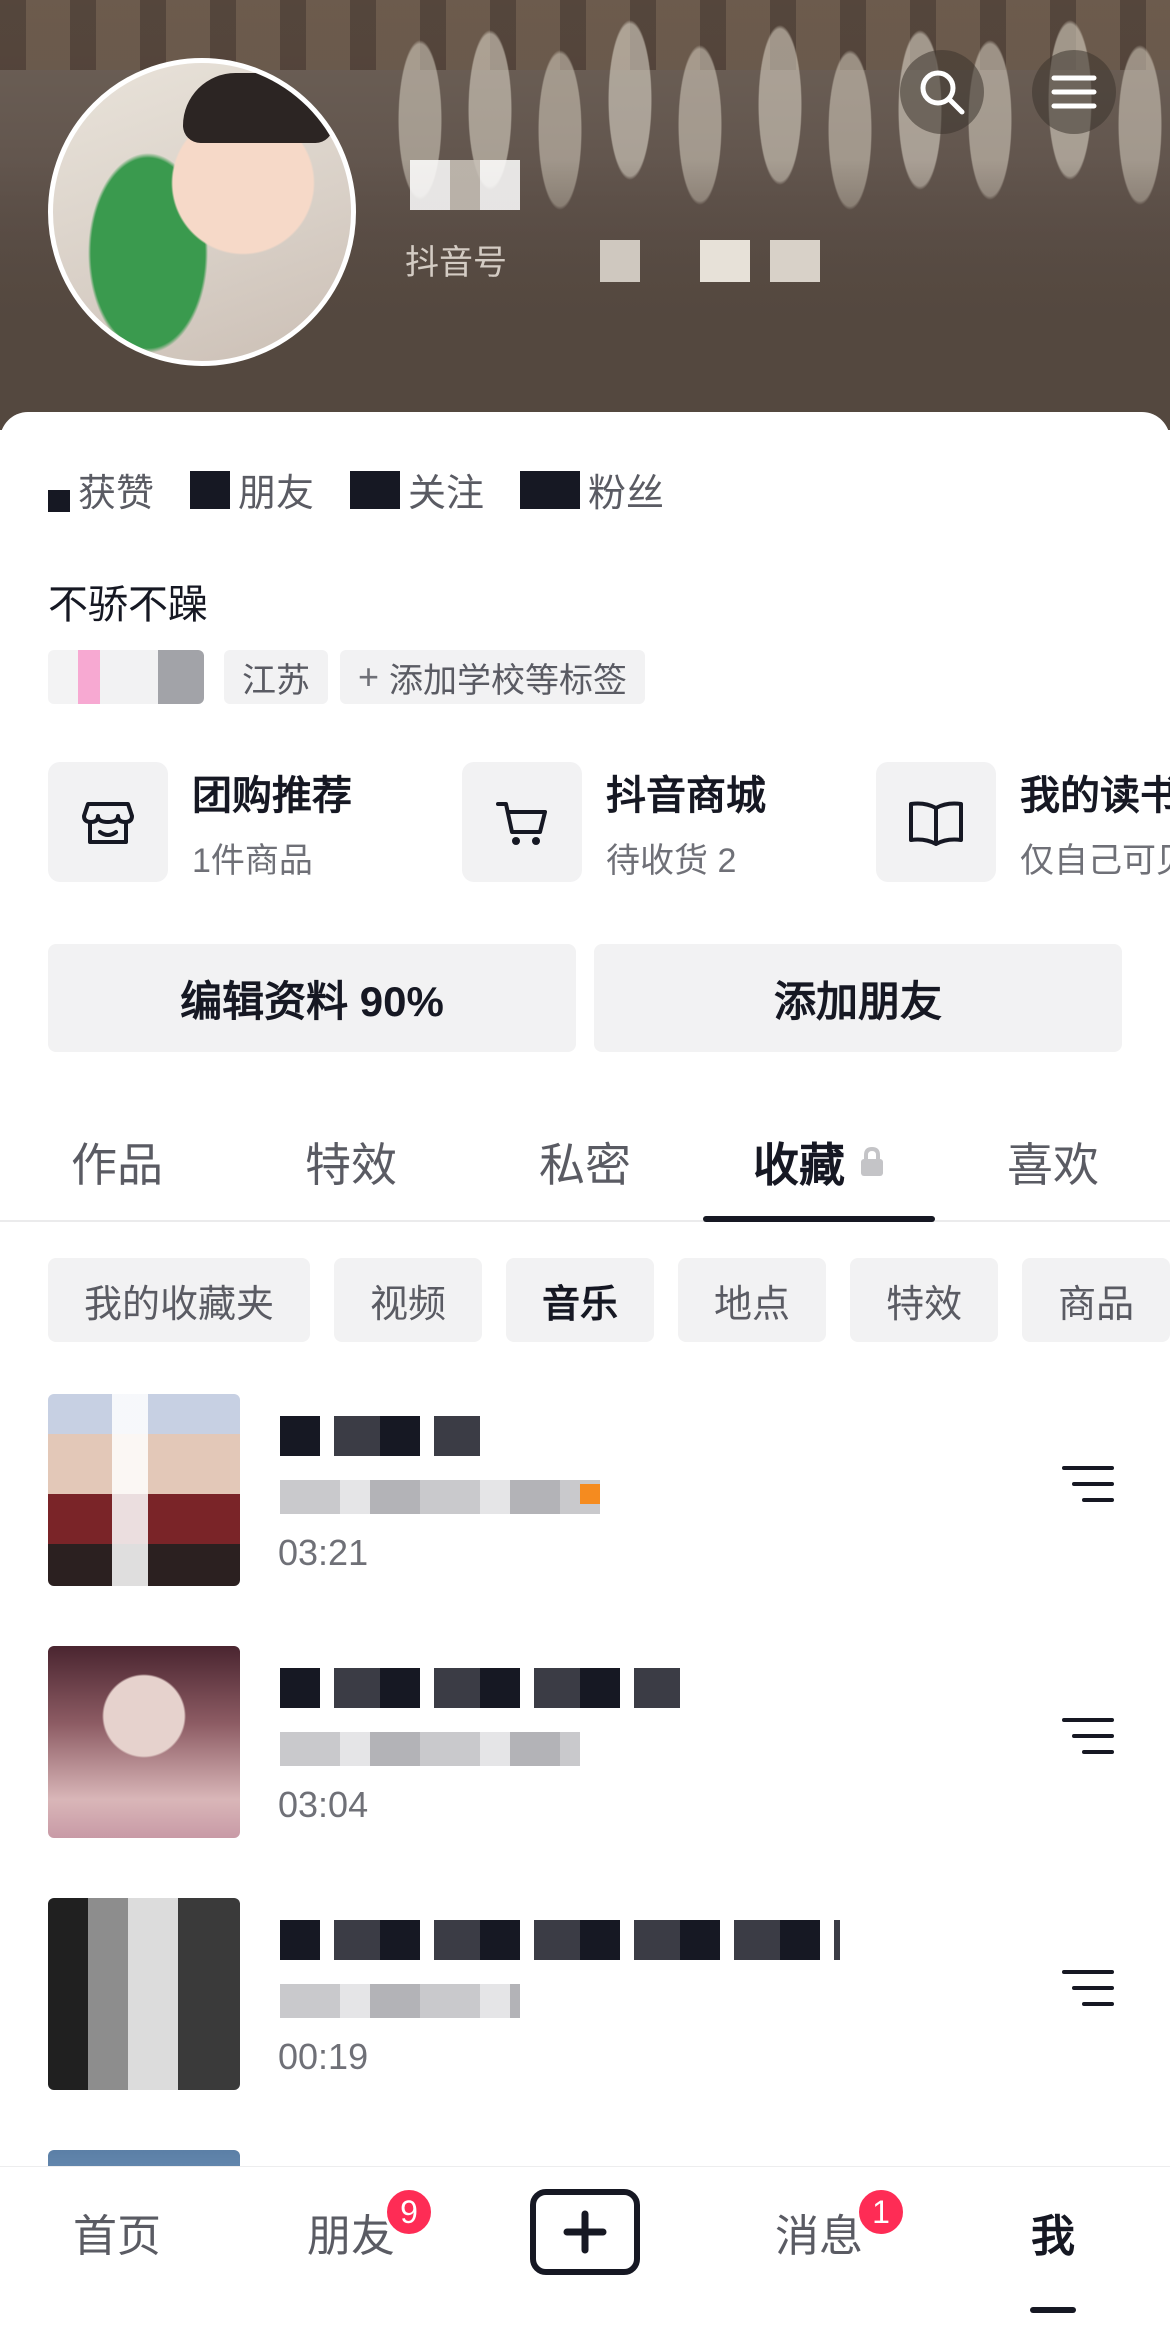  Describe the element at coordinates (323, 1804) in the screenshot. I see `music-duration: 03:04` at that location.